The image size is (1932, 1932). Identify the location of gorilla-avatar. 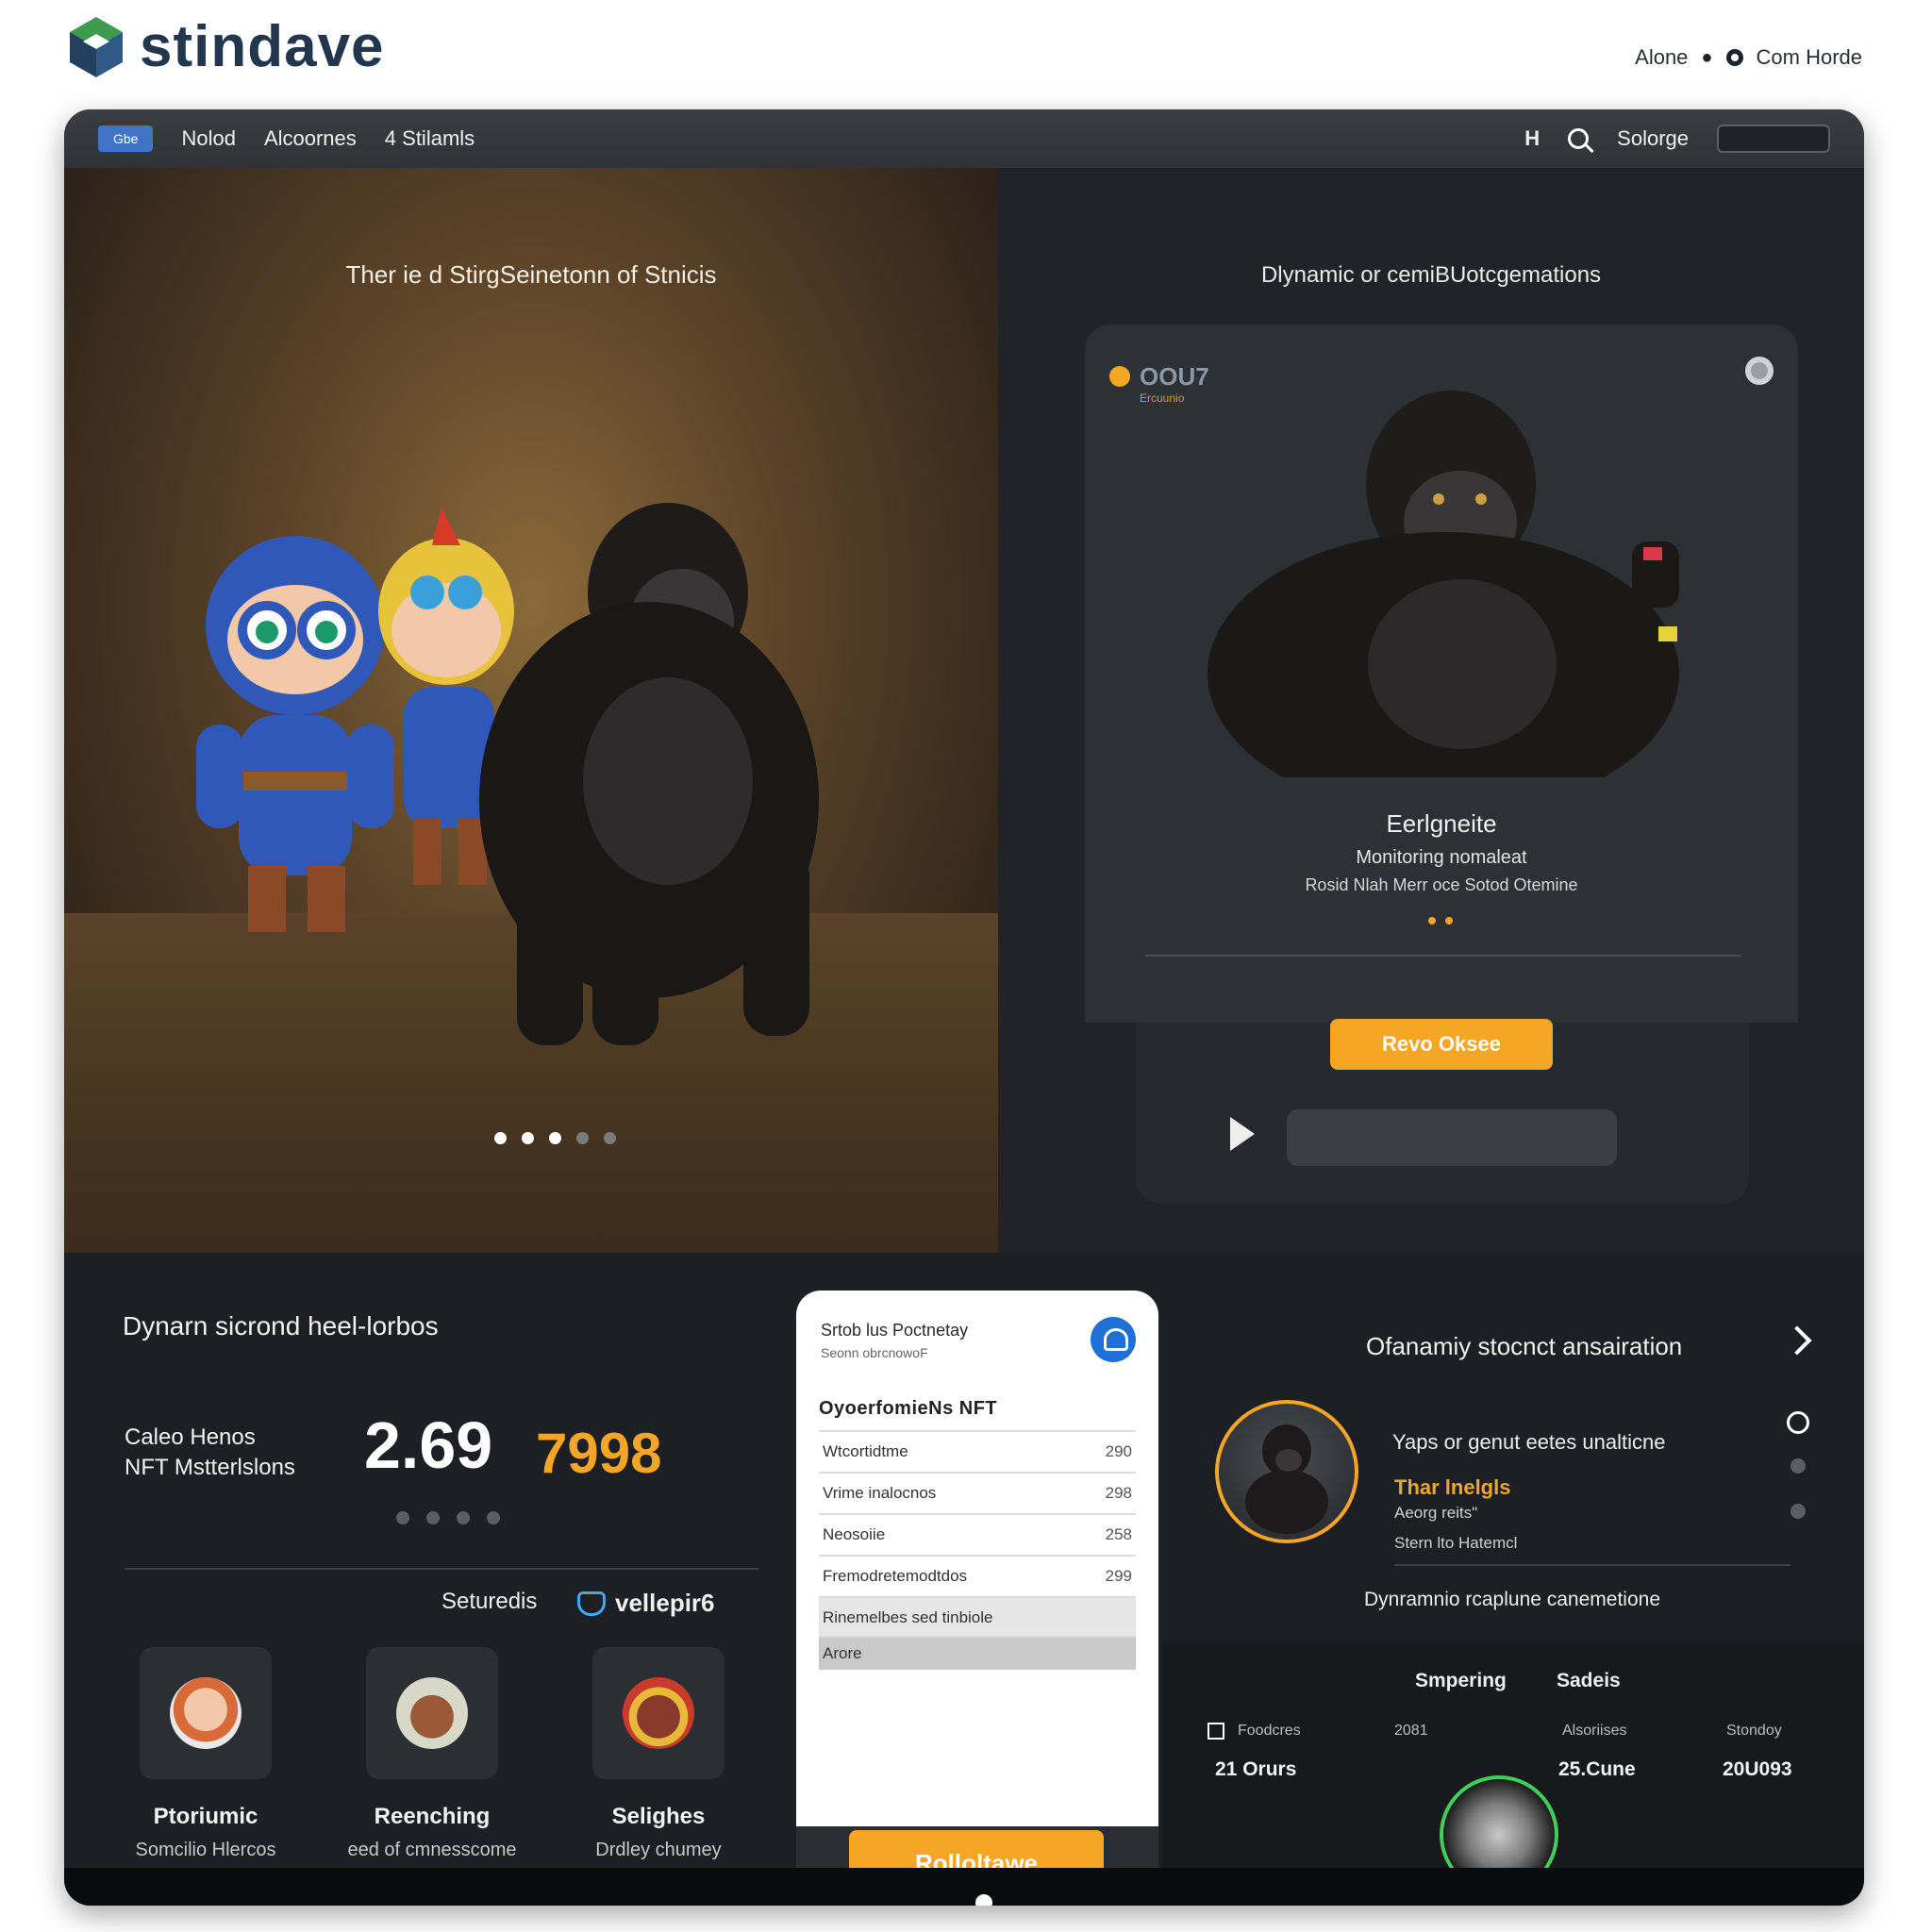
(1287, 1471).